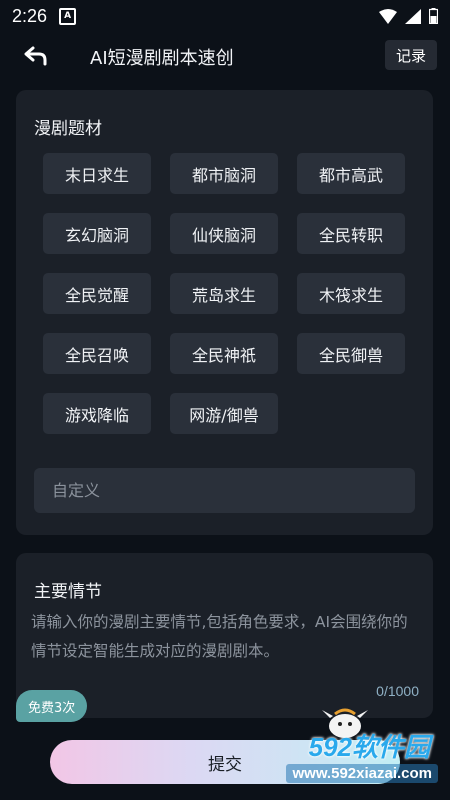 Image resolution: width=450 pixels, height=800 pixels. Describe the element at coordinates (351, 173) in the screenshot. I see `genre-chip: 都市高武` at that location.